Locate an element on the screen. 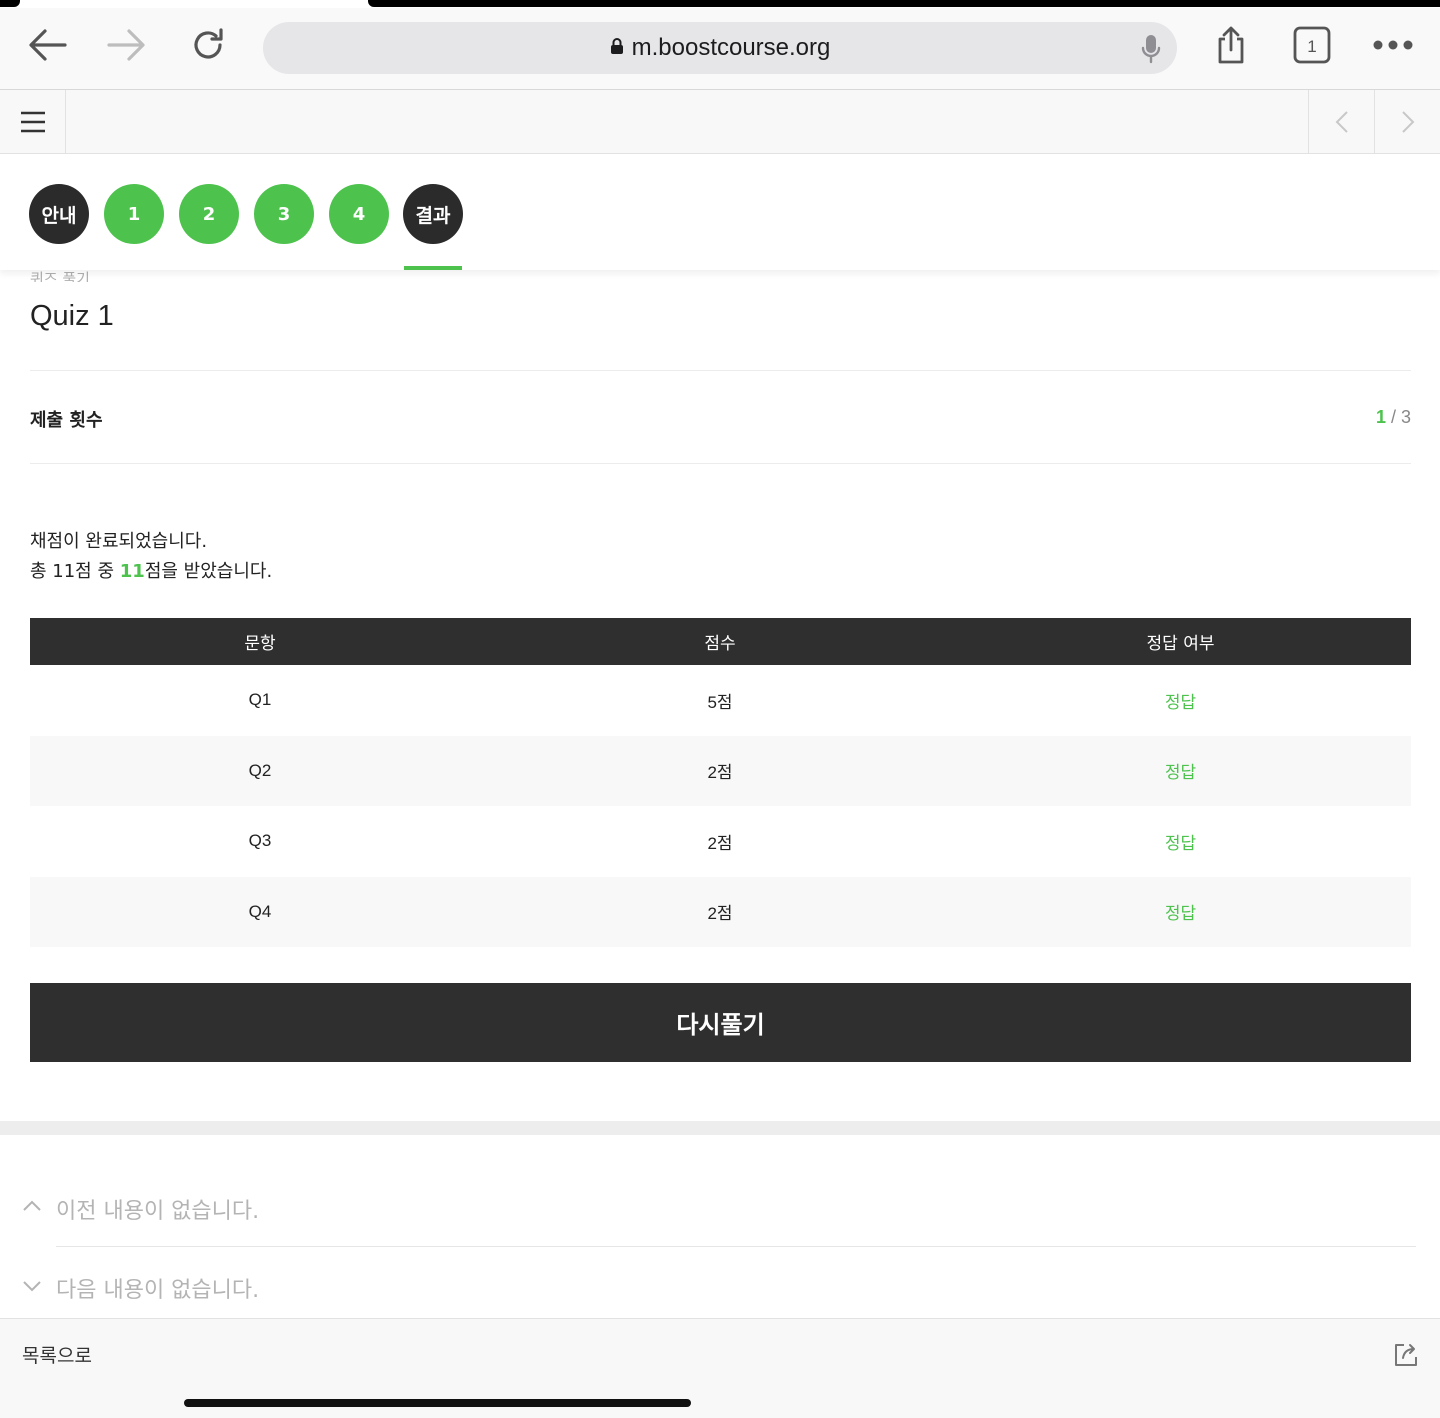 This screenshot has width=1440, height=1418. step-tab-label: 안내 is located at coordinates (59, 215).